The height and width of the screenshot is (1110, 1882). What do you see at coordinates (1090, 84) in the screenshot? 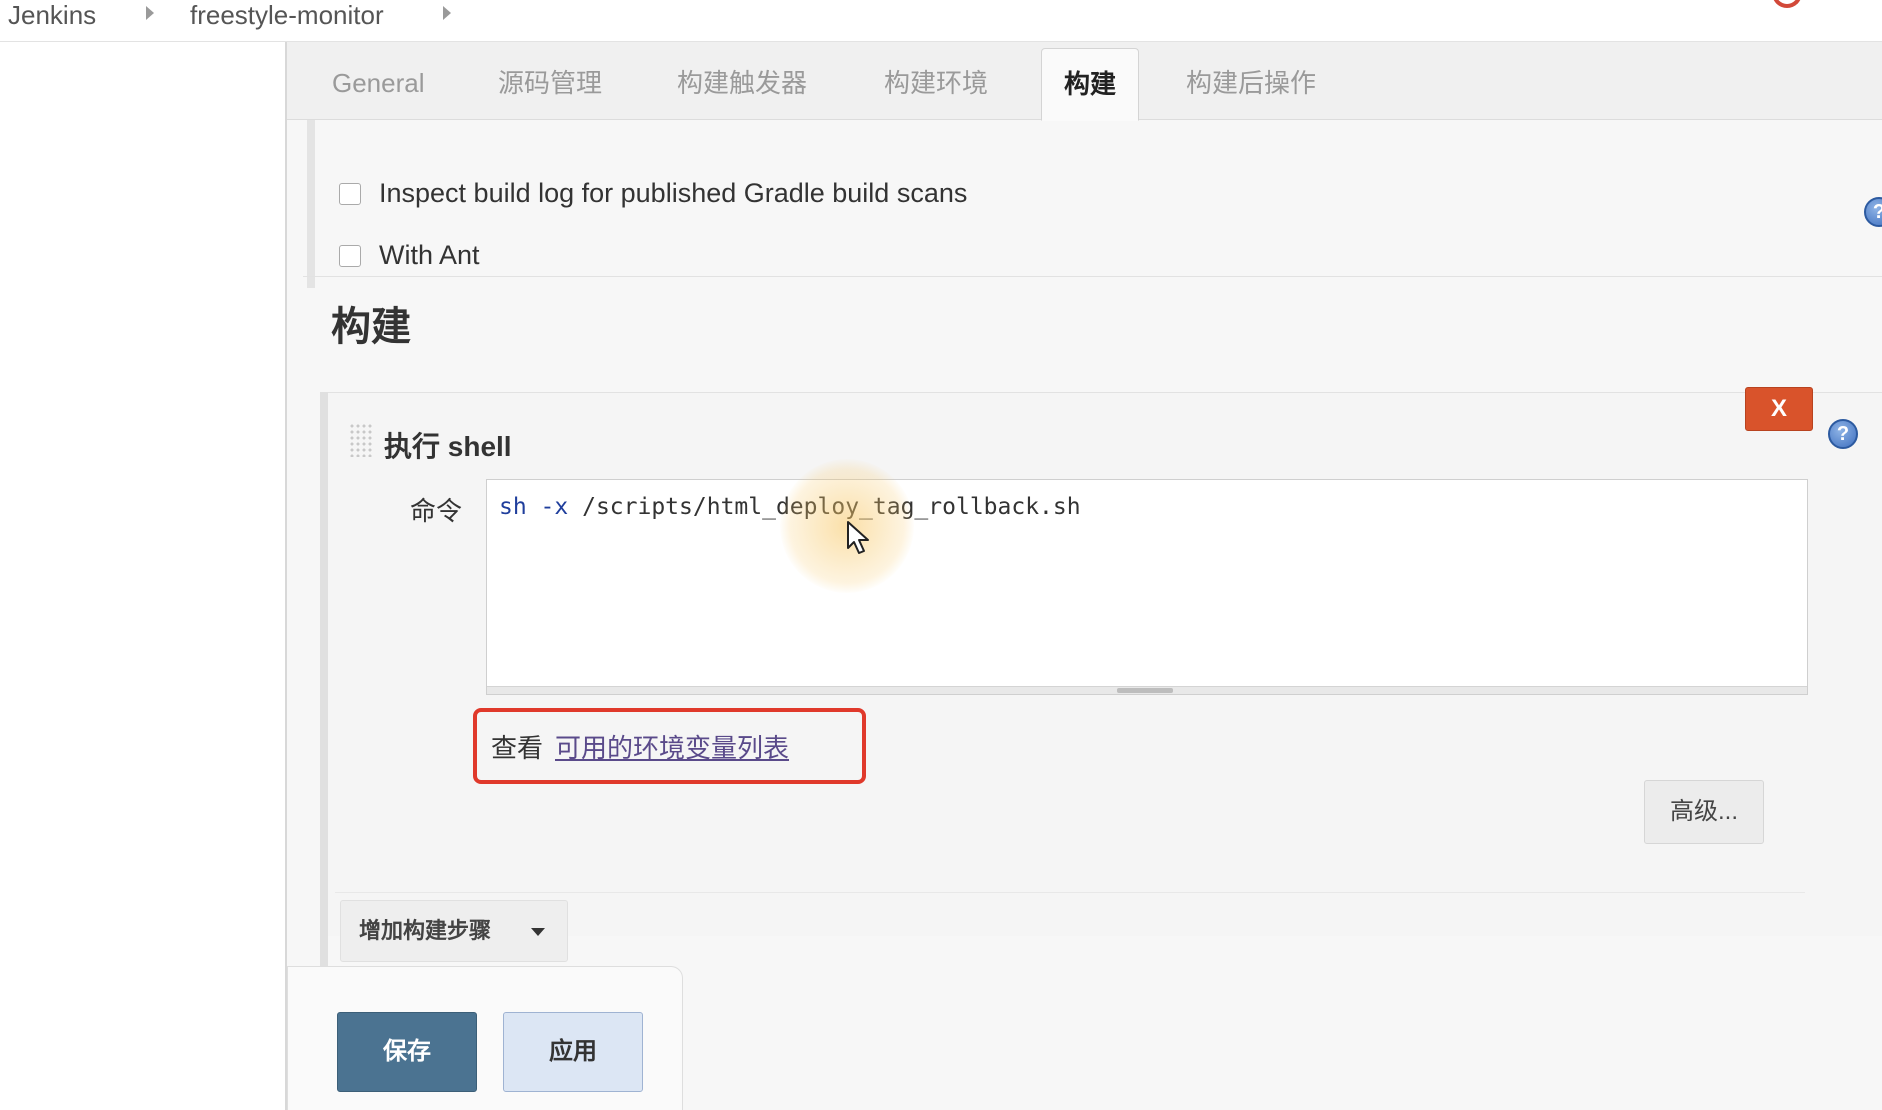
I see `tab-build: 构建` at bounding box center [1090, 84].